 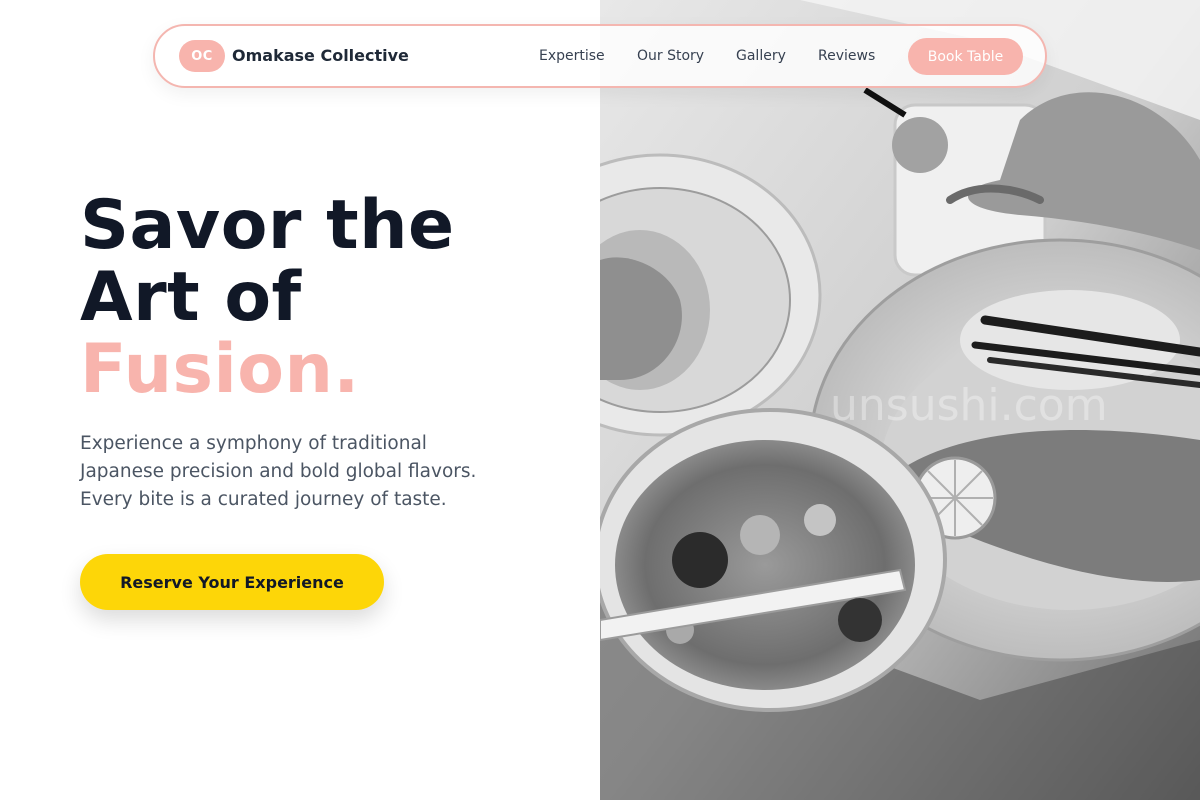 I want to click on headline-line-2: Art of, so click(x=191, y=297).